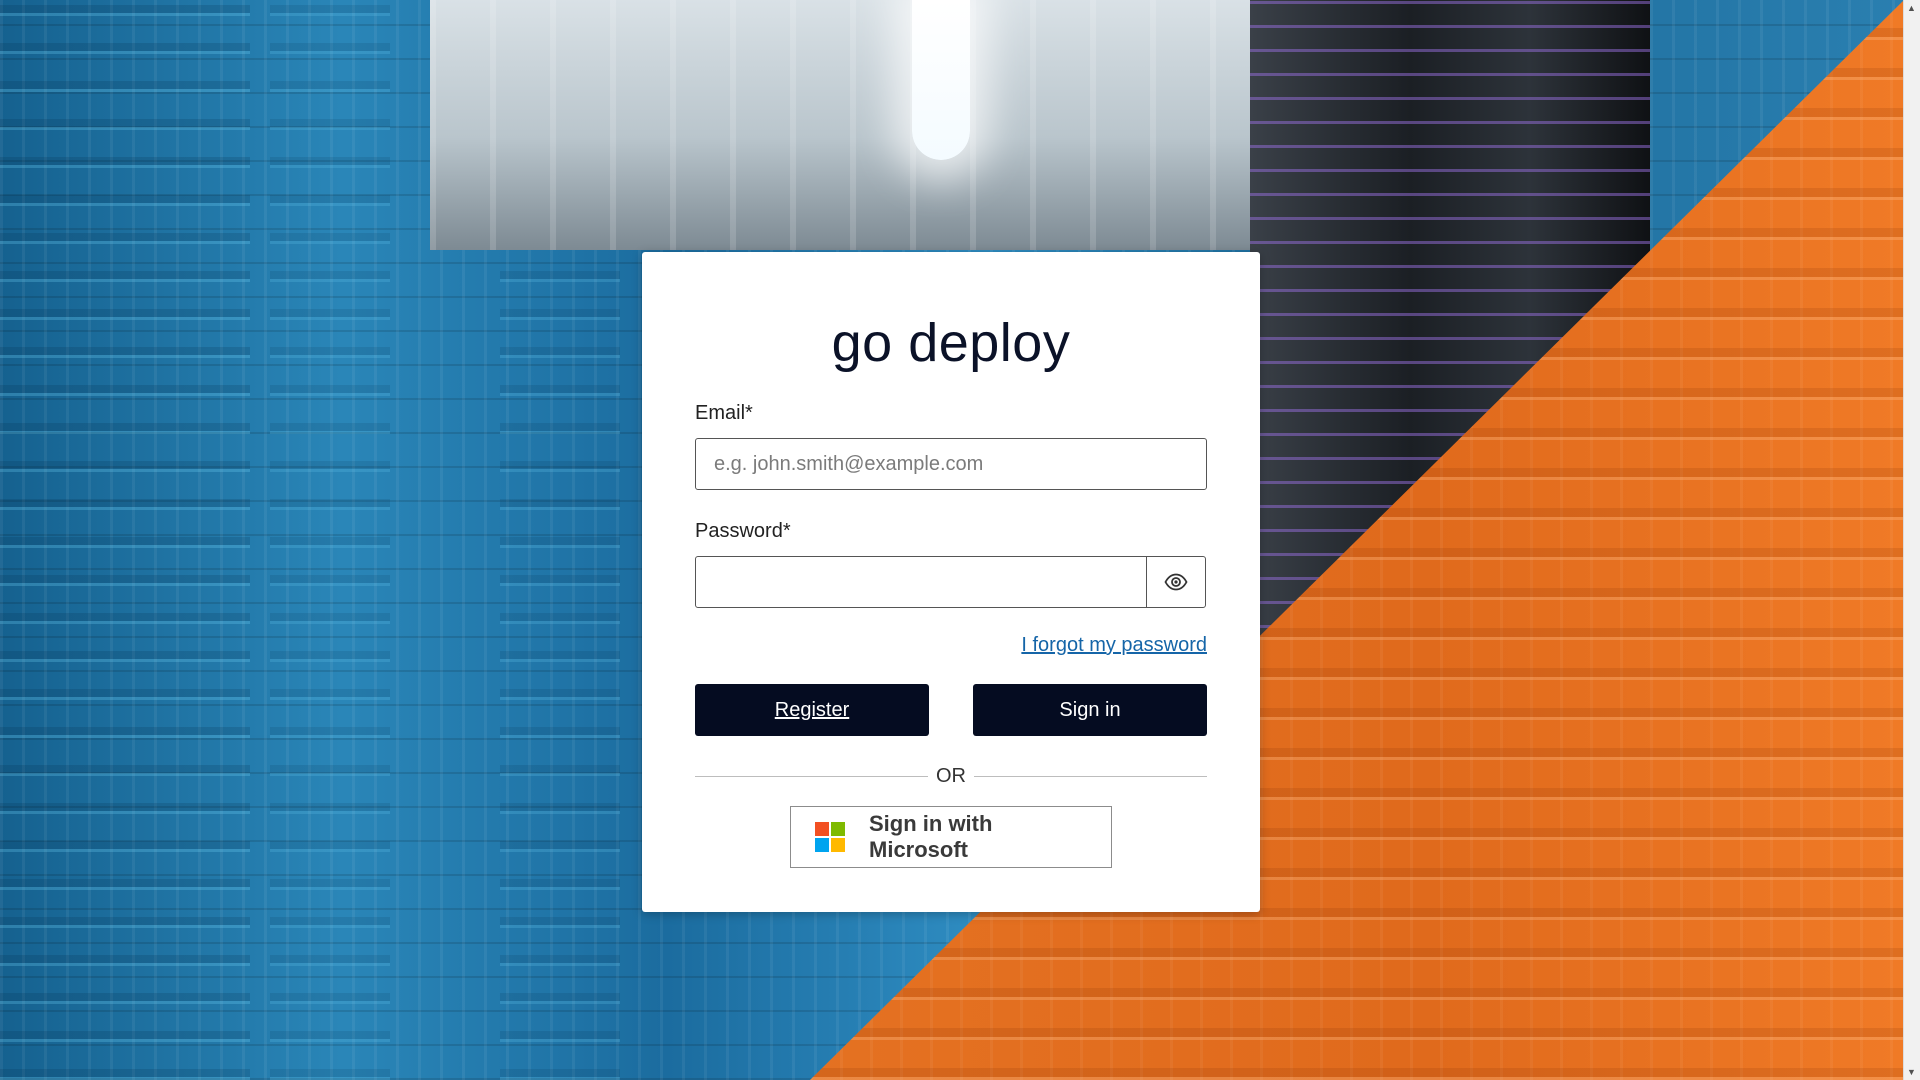 The image size is (1920, 1080). What do you see at coordinates (1090, 710) in the screenshot?
I see `sign-in-button: Sign in` at bounding box center [1090, 710].